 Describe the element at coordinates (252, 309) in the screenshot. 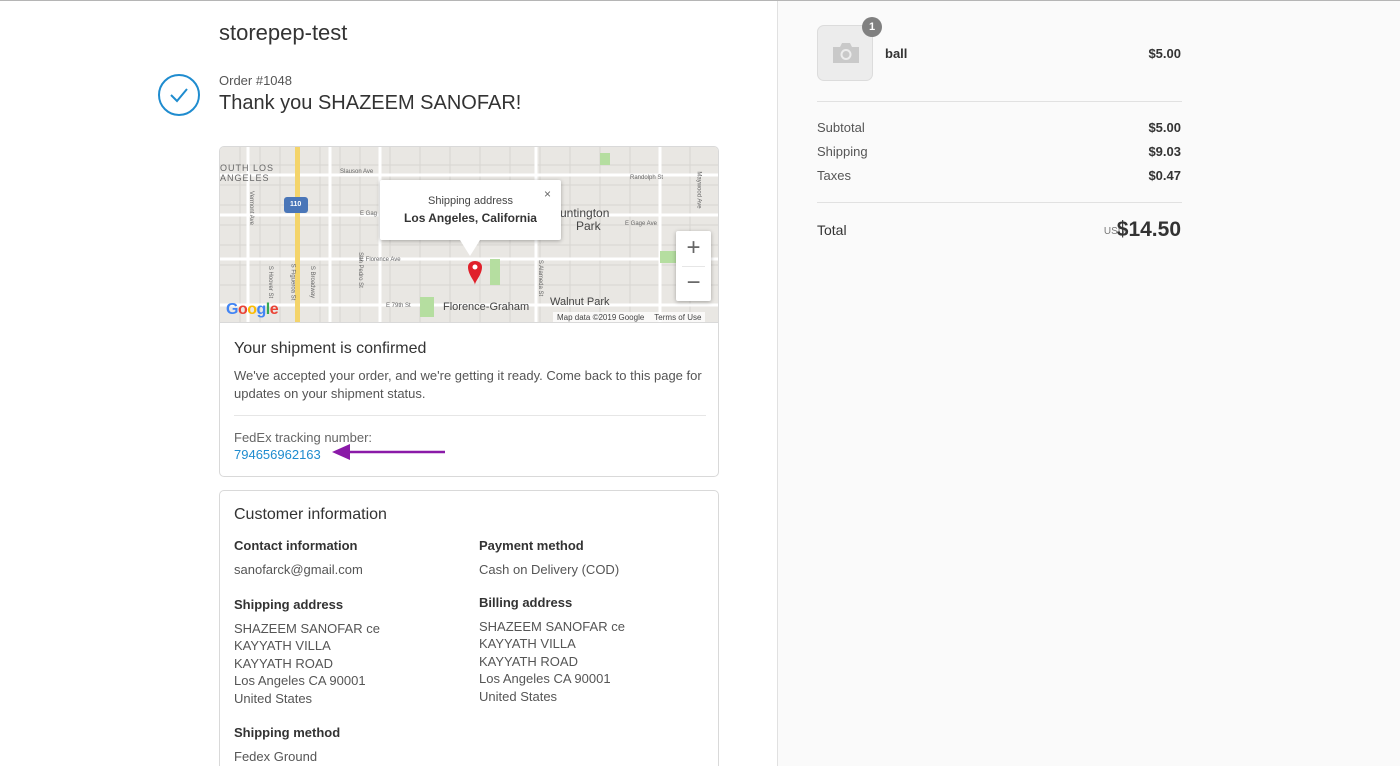

I see `google-logo: Google` at that location.